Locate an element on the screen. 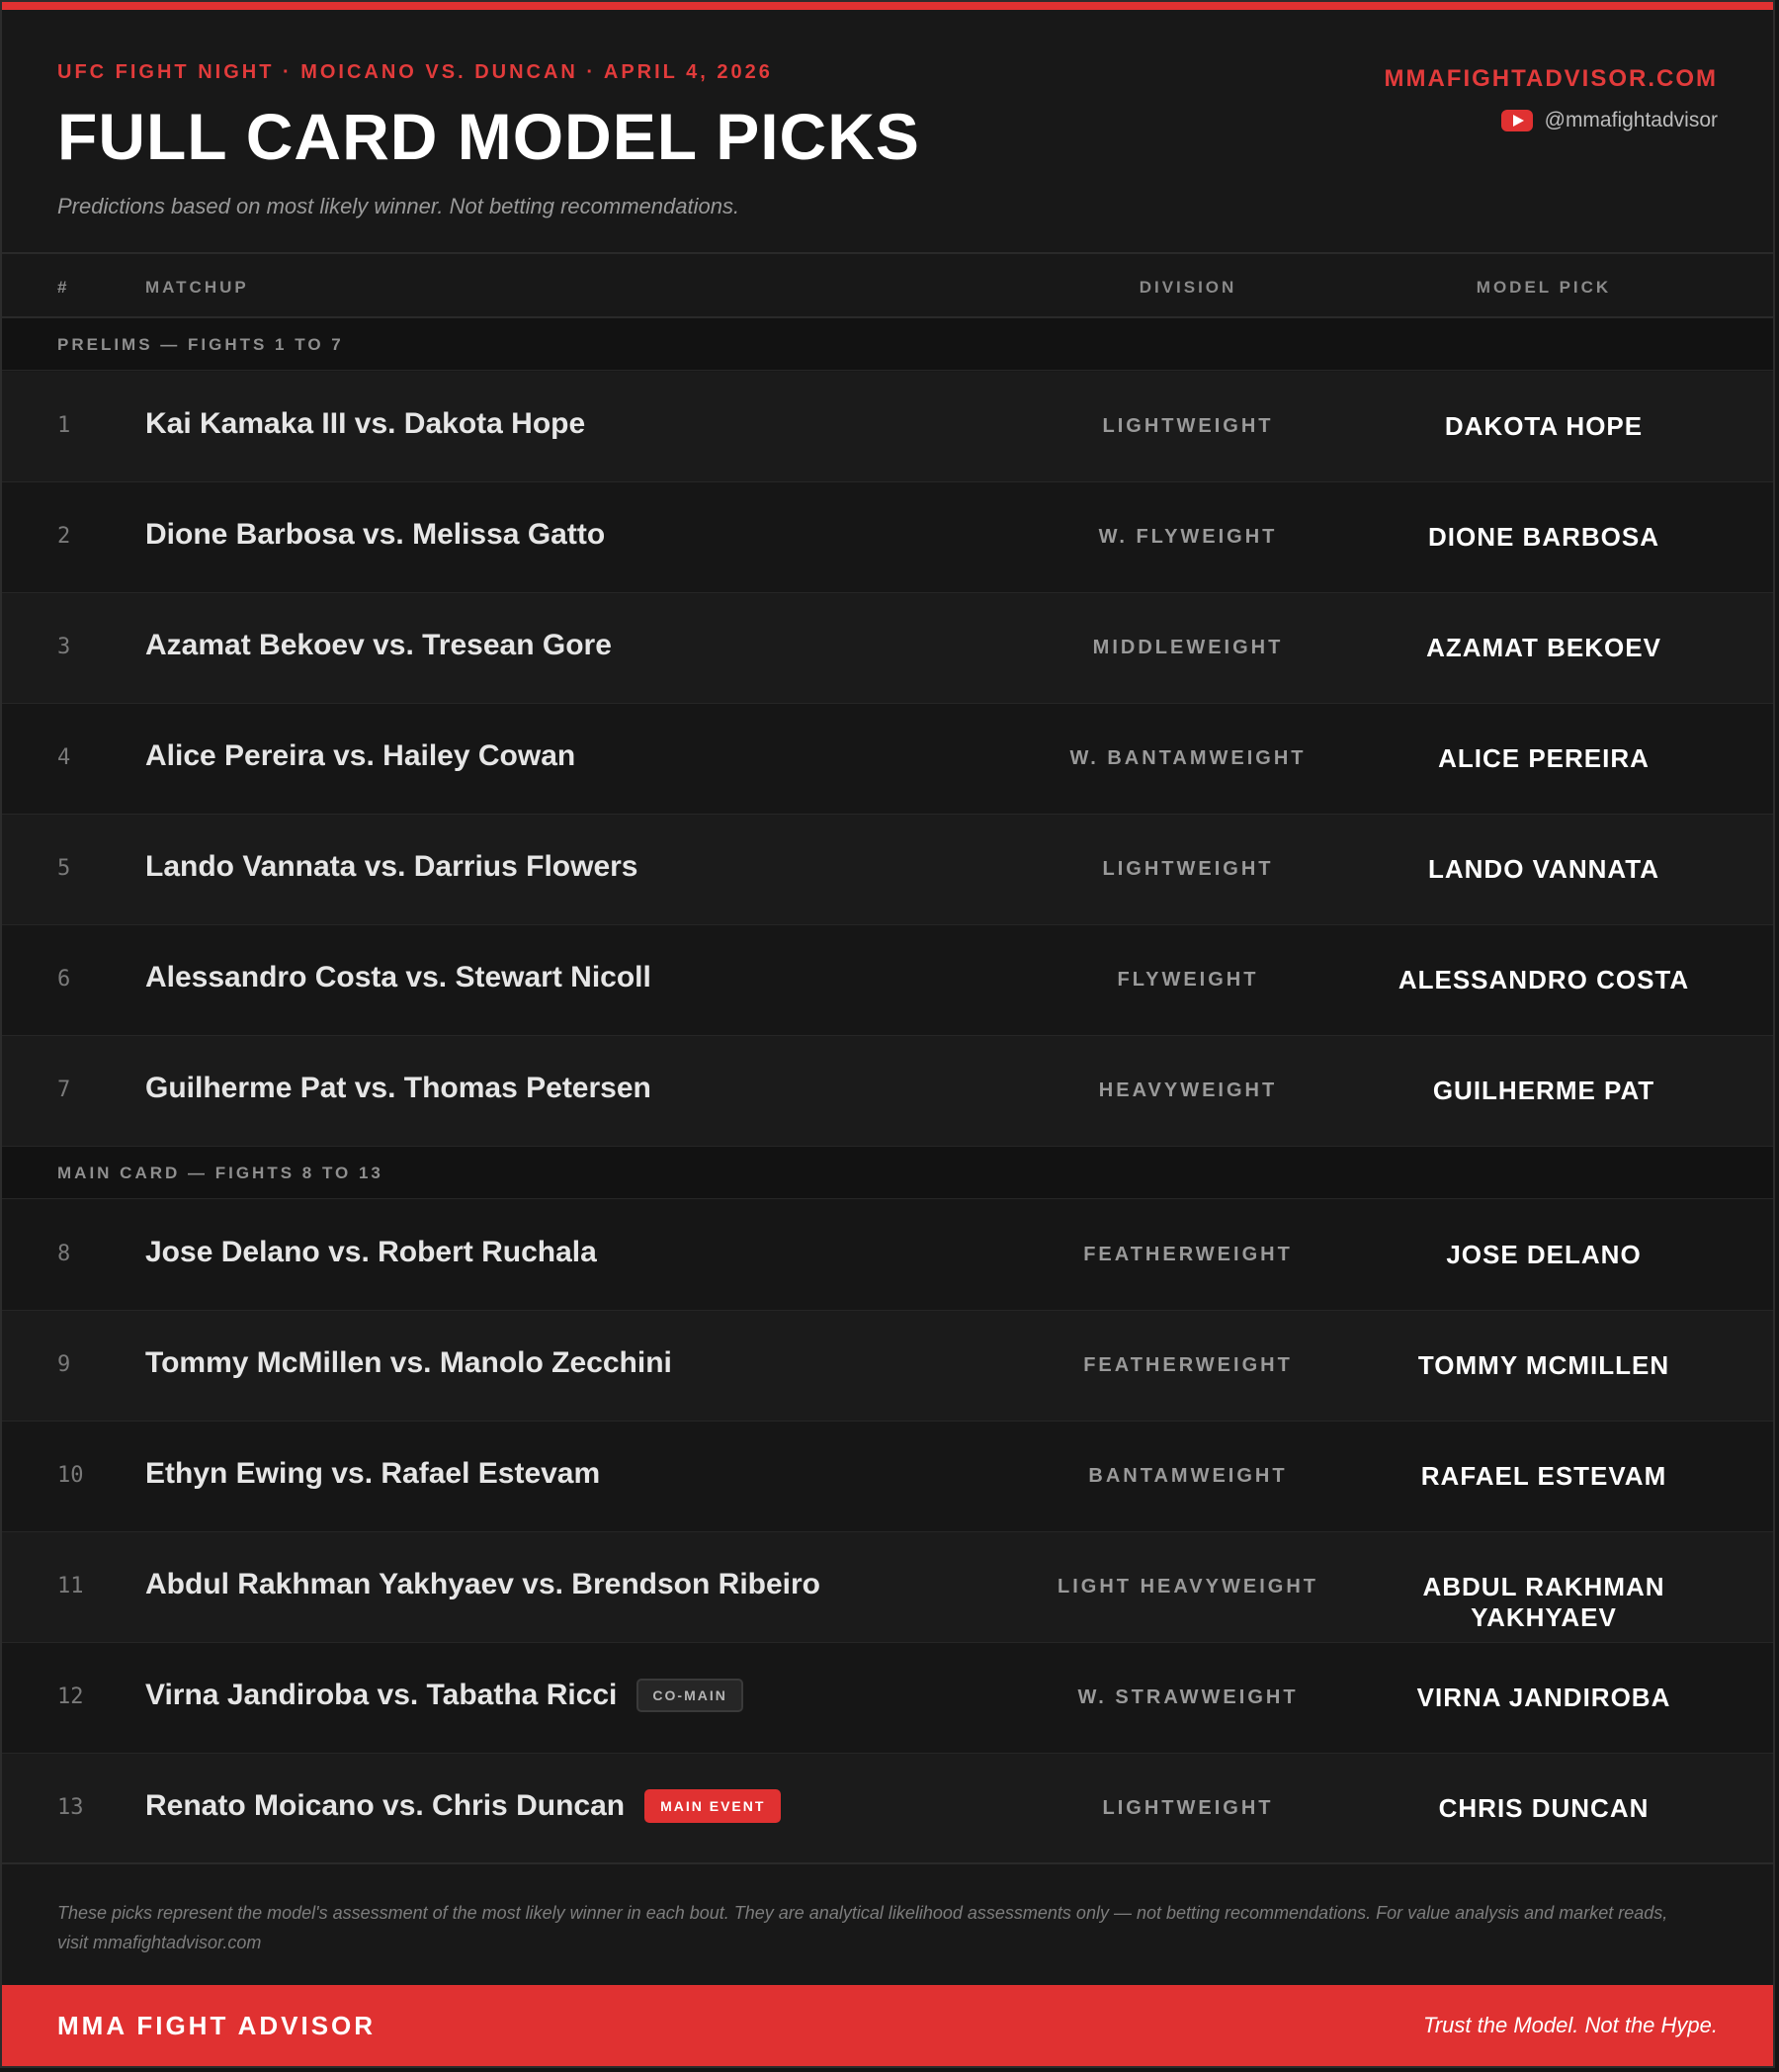  matchup-text: Tommy McMillen vs. Manolo Zecchini is located at coordinates (408, 1362).